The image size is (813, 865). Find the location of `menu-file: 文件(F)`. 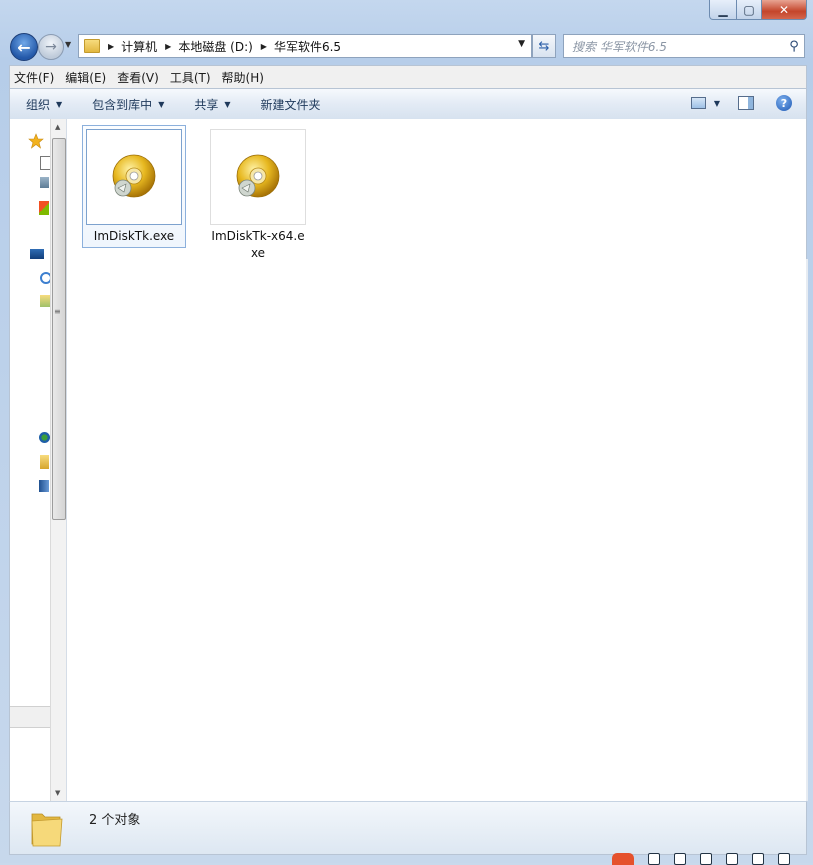

menu-file: 文件(F) is located at coordinates (34, 77).